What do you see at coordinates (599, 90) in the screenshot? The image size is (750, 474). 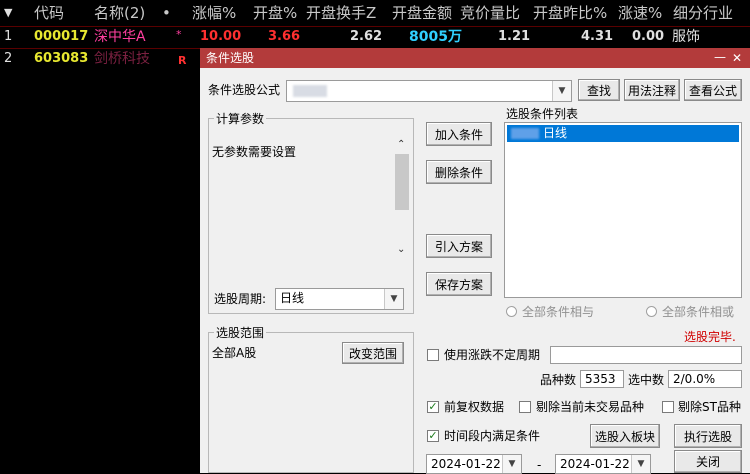 I see `find-button: 查找` at bounding box center [599, 90].